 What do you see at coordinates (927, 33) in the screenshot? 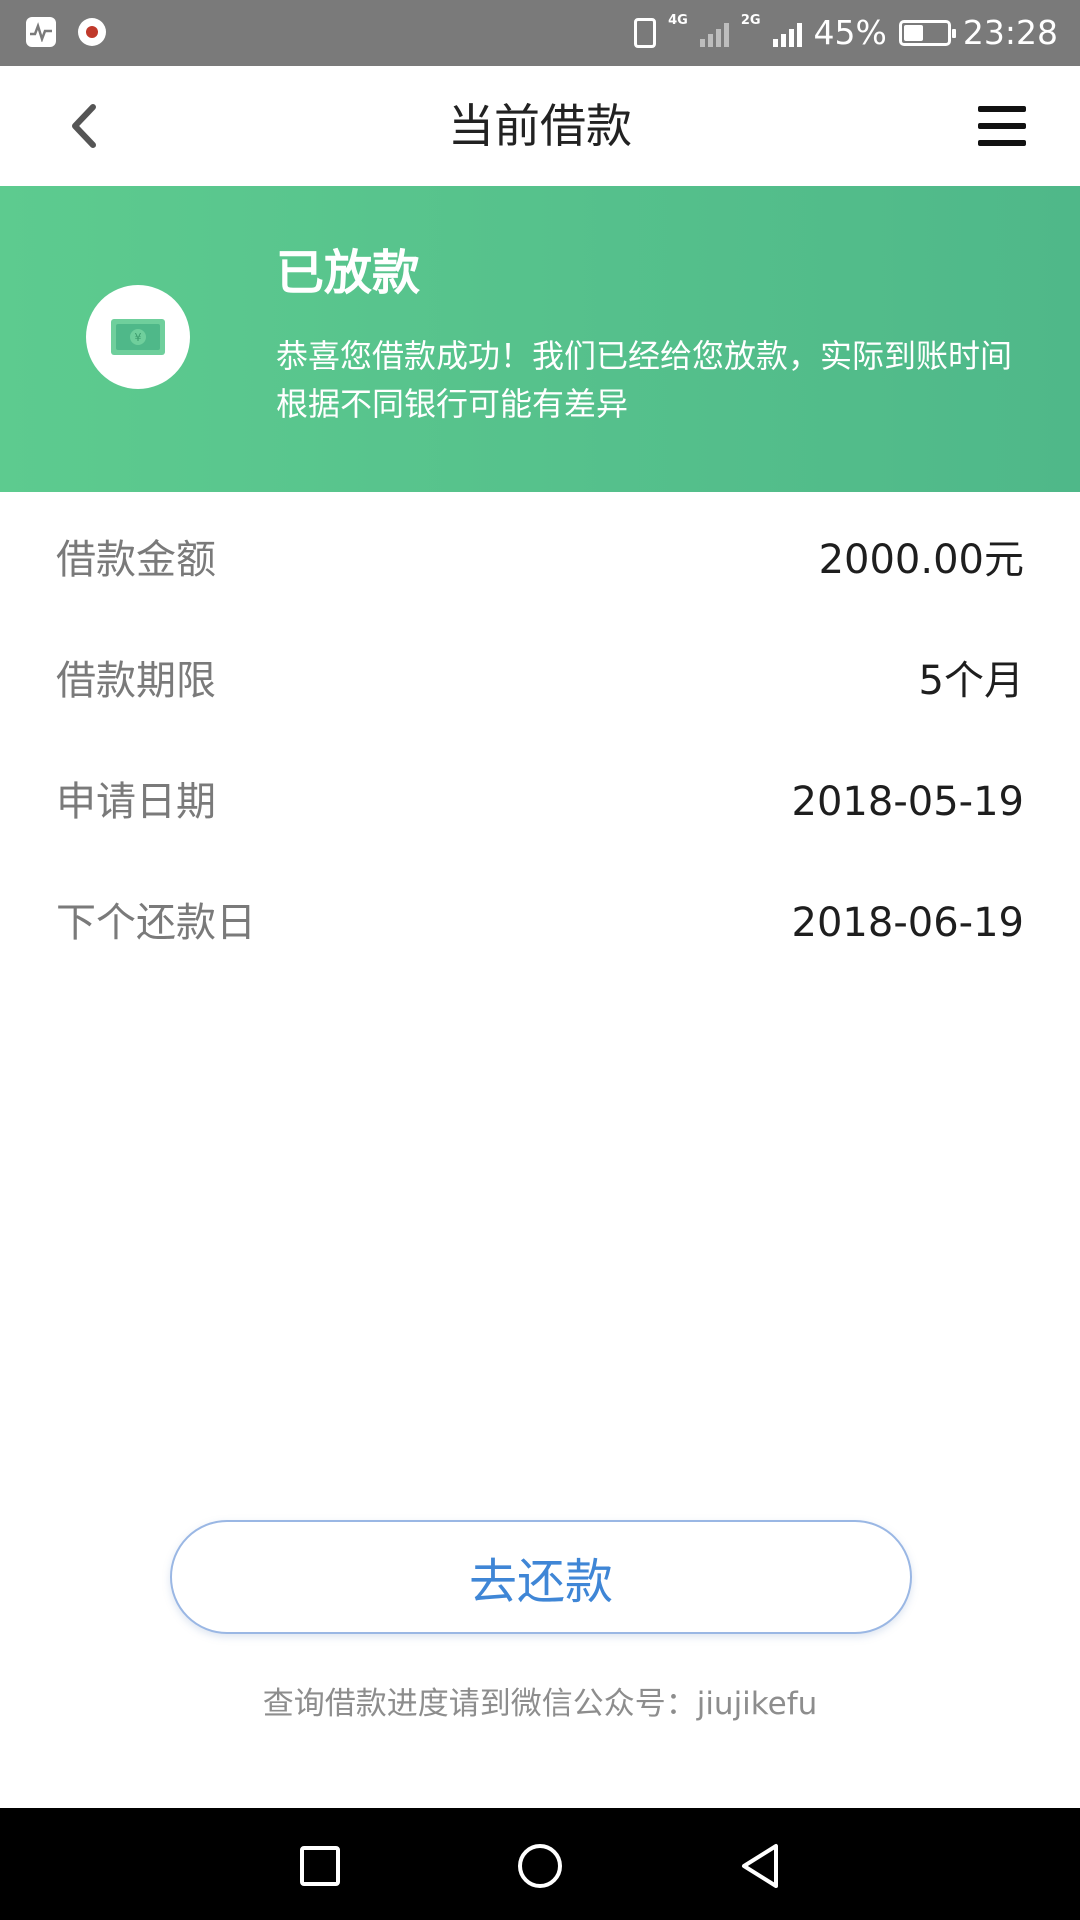
I see `battery-icon` at bounding box center [927, 33].